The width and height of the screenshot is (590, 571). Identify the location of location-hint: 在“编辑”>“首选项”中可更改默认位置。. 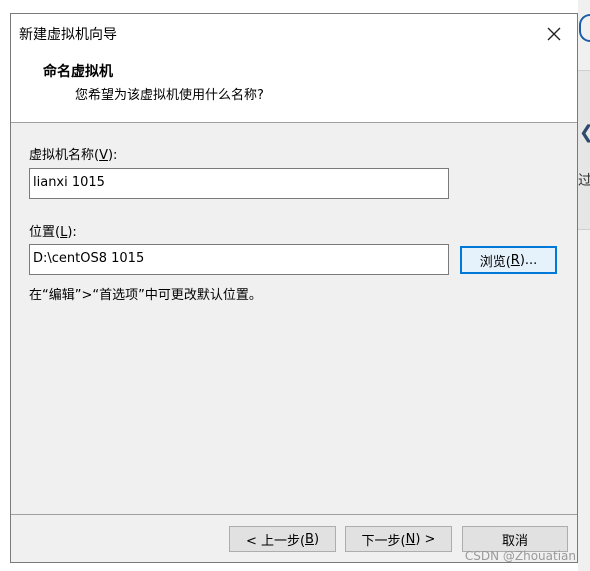
(145, 295).